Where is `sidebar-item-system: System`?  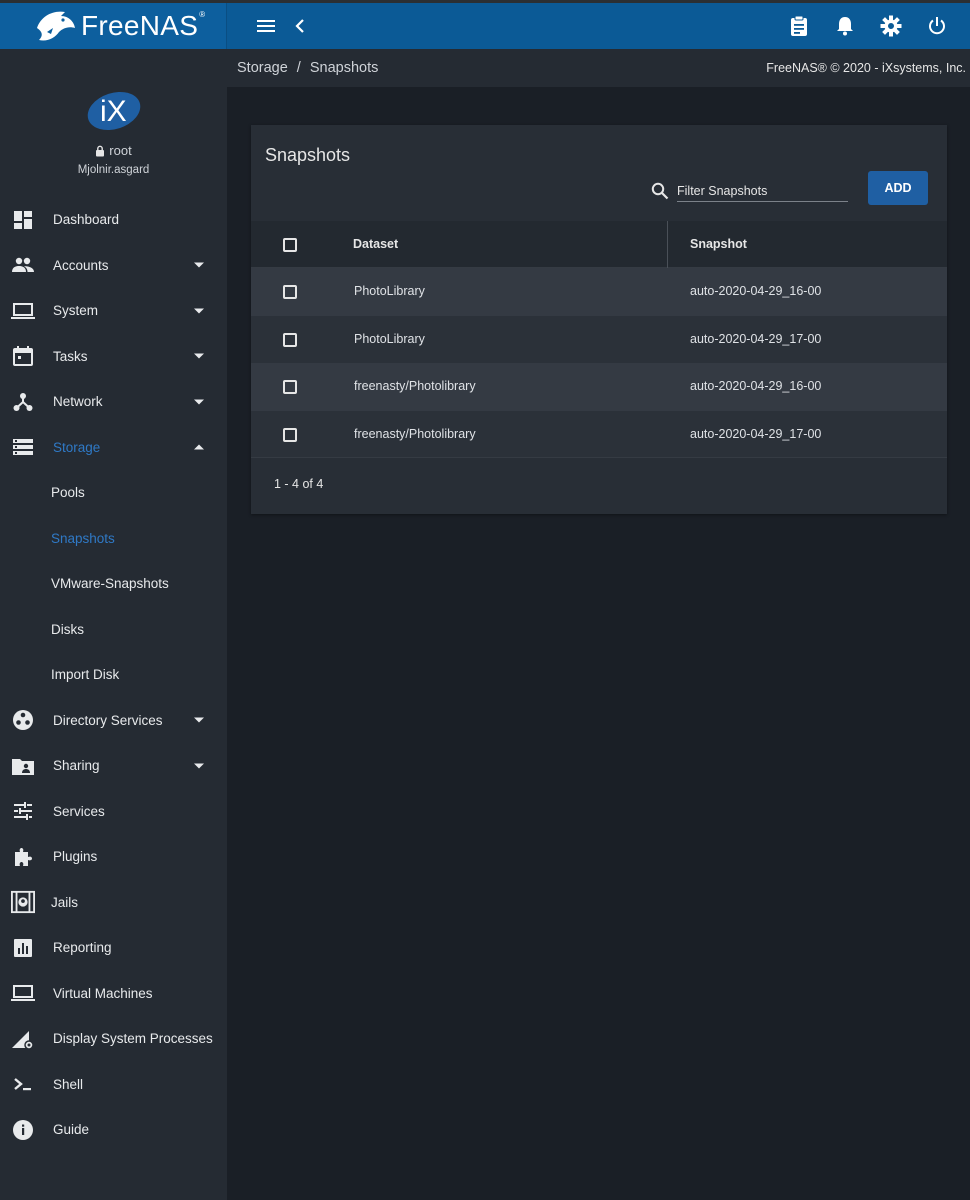
sidebar-item-system: System is located at coordinates (113, 311).